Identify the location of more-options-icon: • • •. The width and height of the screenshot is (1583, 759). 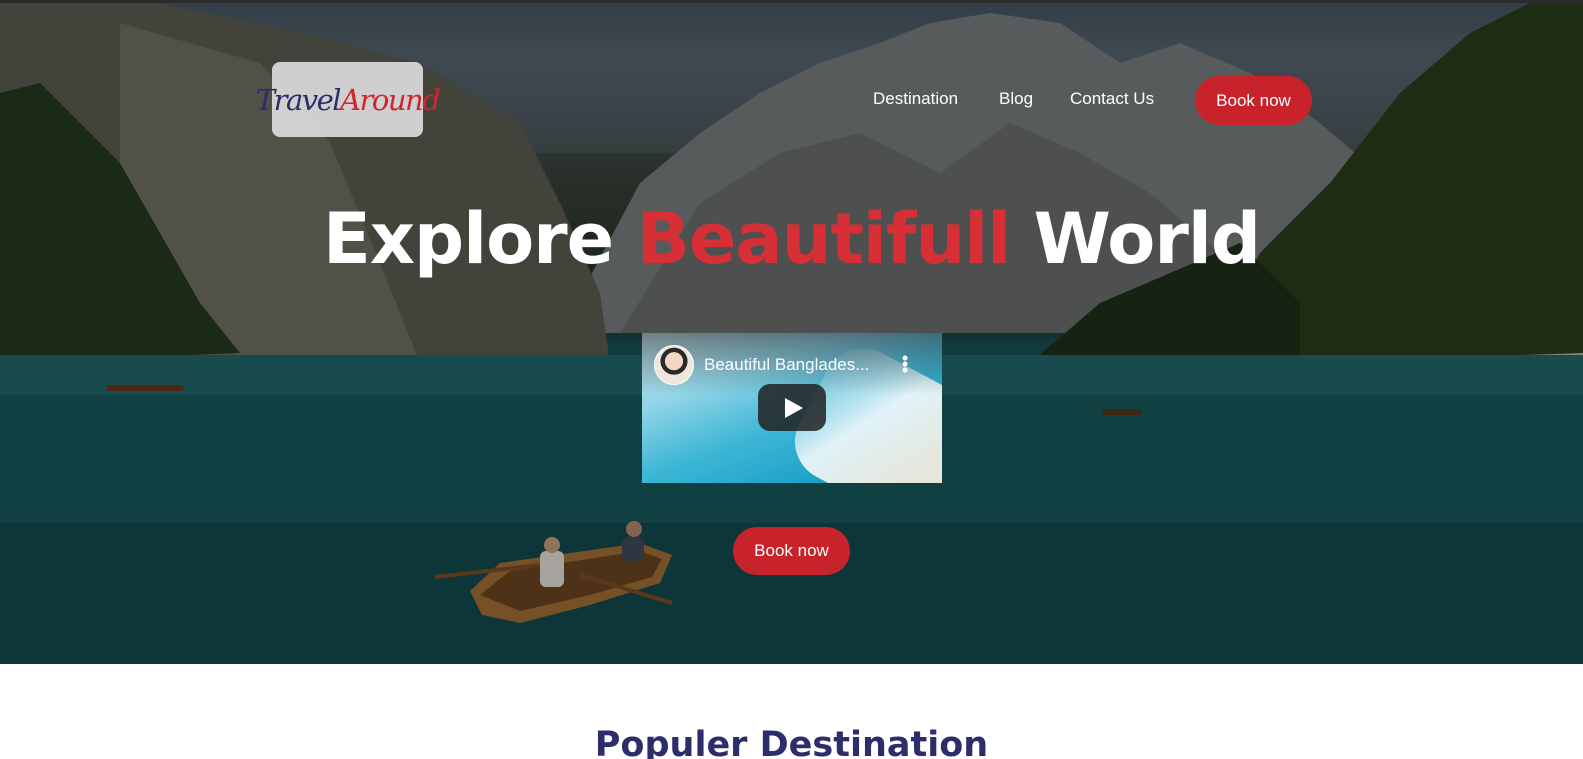
(905, 364).